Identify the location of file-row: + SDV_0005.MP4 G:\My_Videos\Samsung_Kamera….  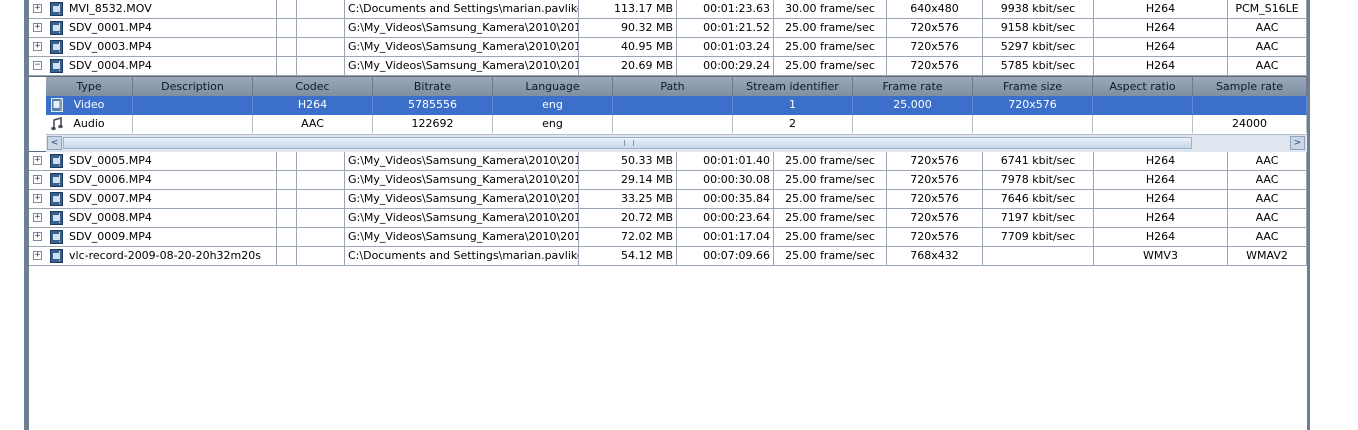
(668, 161).